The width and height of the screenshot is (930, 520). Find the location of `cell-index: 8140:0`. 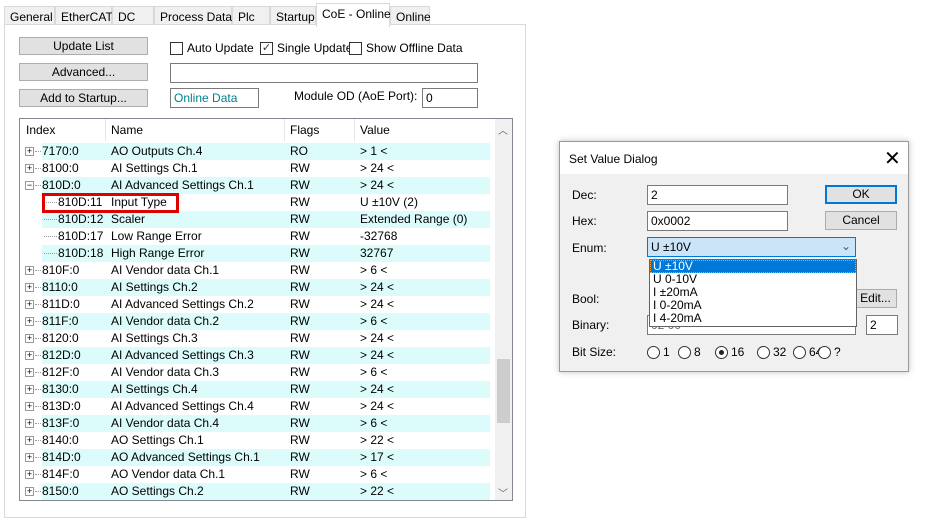

cell-index: 8140:0 is located at coordinates (60, 440).